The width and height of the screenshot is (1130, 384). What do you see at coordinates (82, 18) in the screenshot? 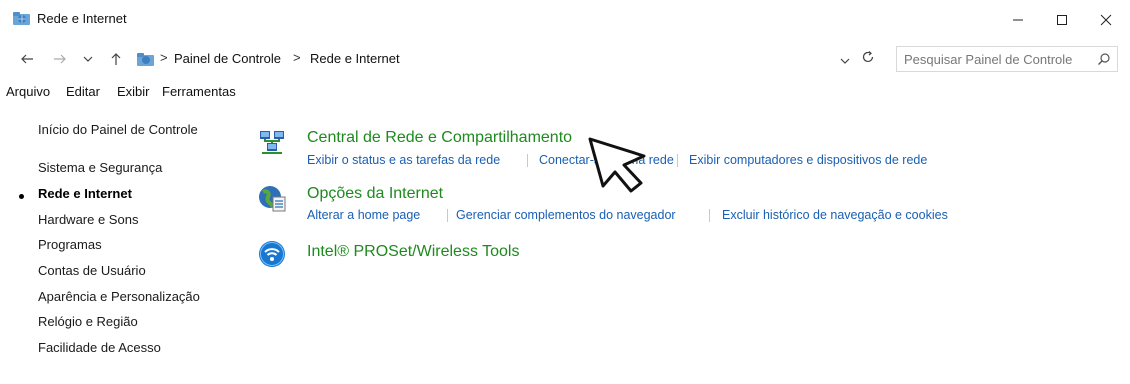
I see `window-title: Rede e Internet` at bounding box center [82, 18].